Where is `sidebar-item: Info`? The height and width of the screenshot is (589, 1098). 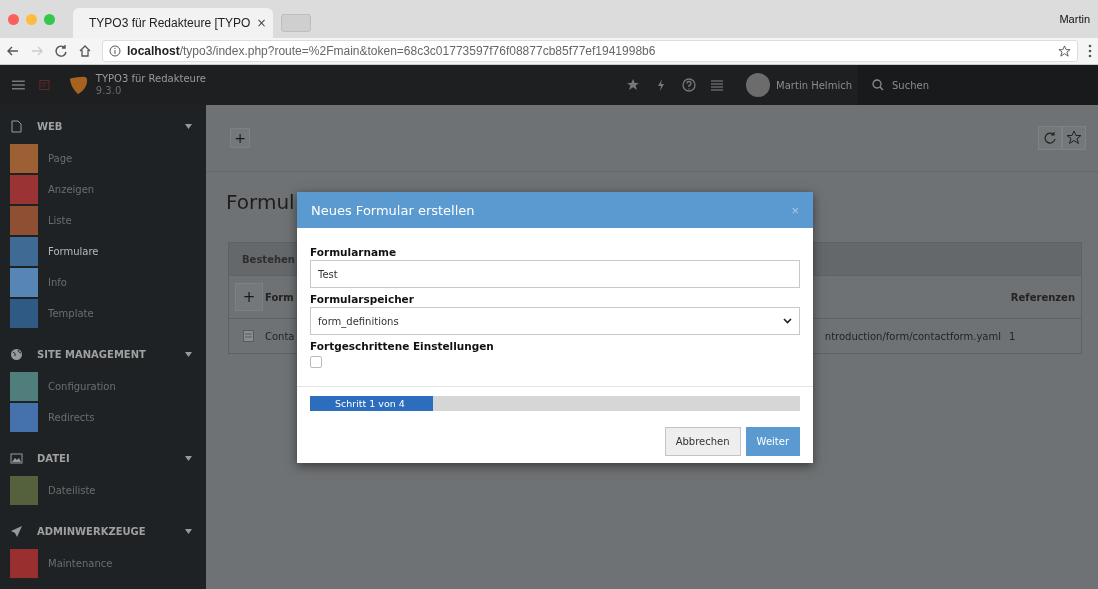 sidebar-item: Info is located at coordinates (103, 282).